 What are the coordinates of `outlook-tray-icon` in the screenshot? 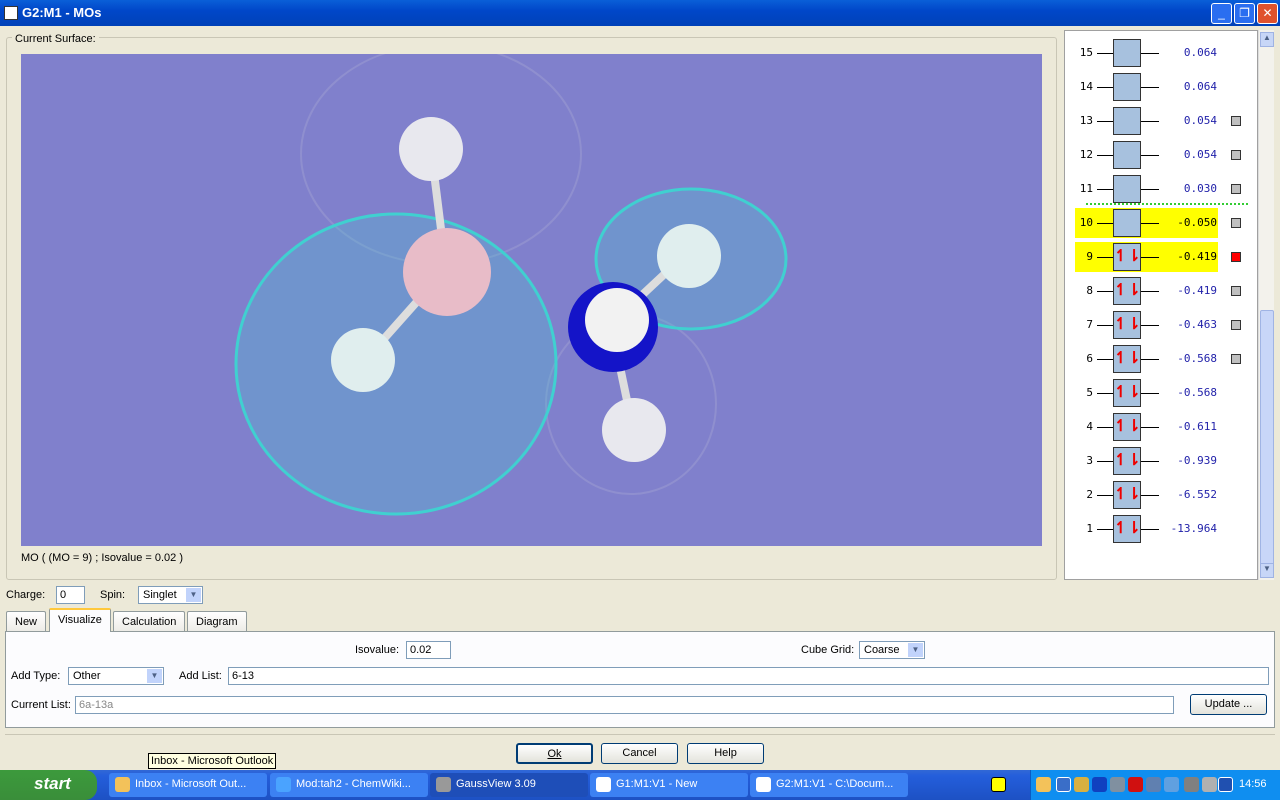 It's located at (1043, 784).